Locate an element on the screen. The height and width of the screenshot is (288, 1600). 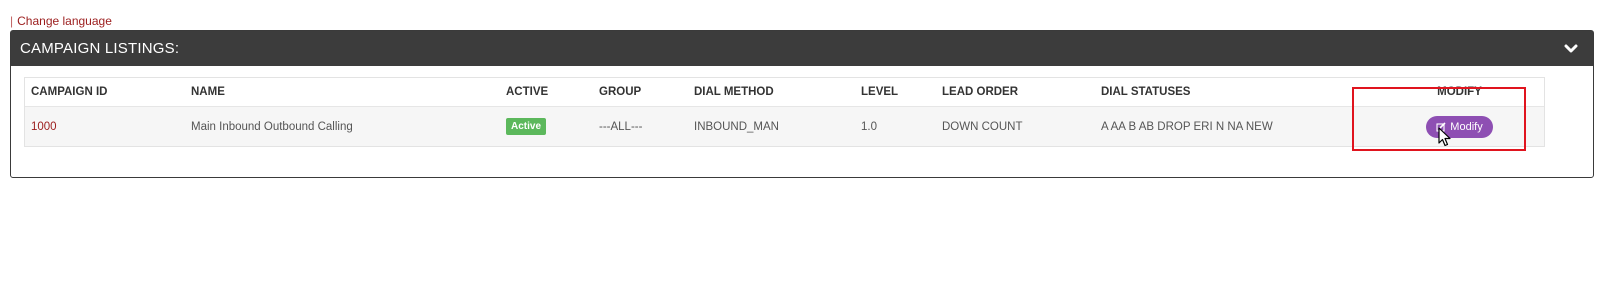
topbar: | Change language is located at coordinates (61, 21).